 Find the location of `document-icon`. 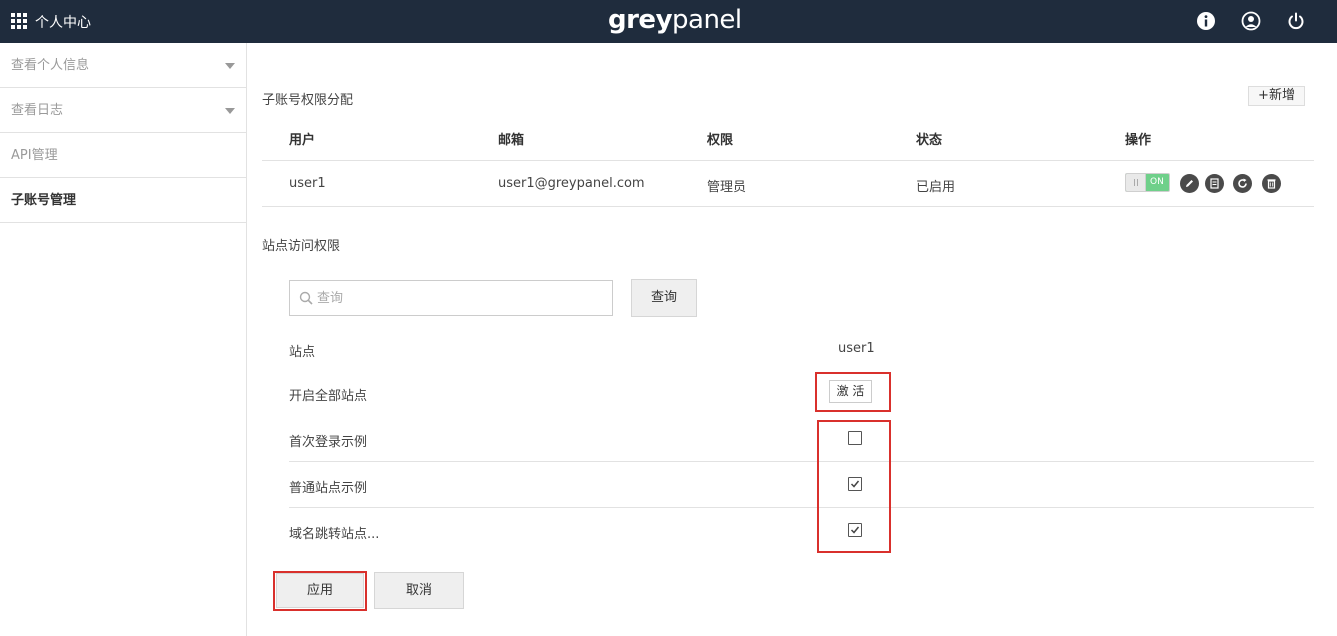

document-icon is located at coordinates (1214, 183).